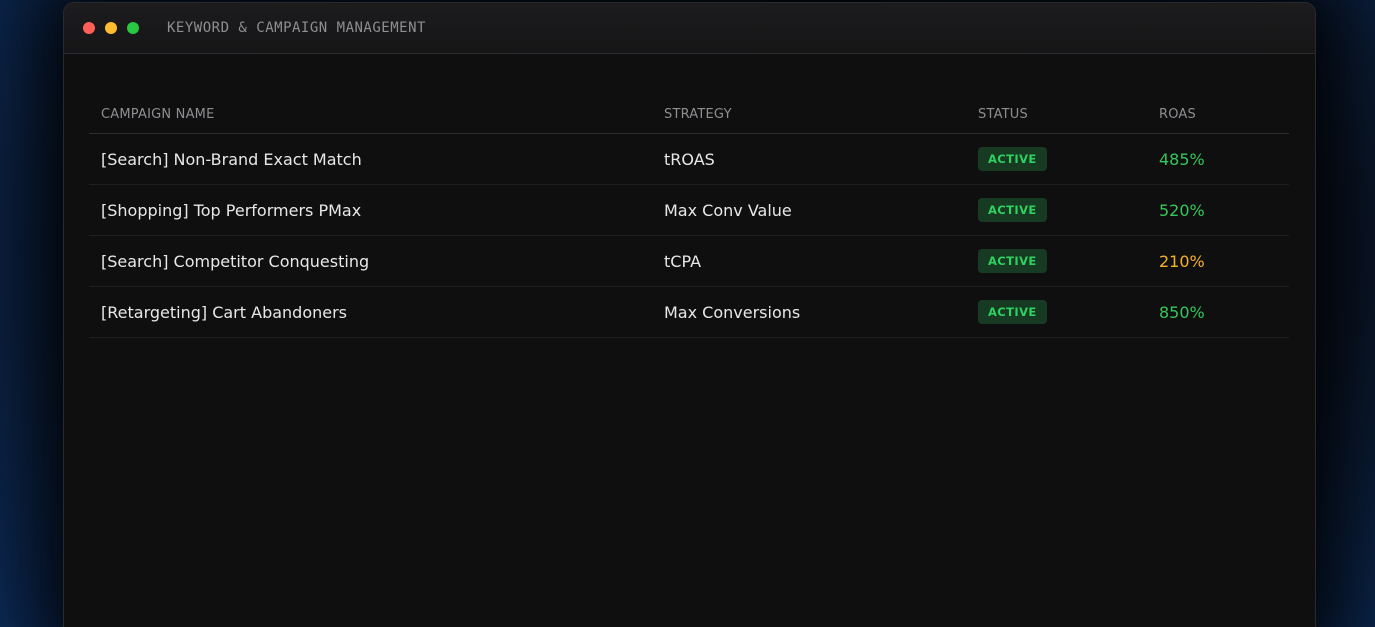  I want to click on campaign-name: [Search] Competitor Conquesting, so click(370, 261).